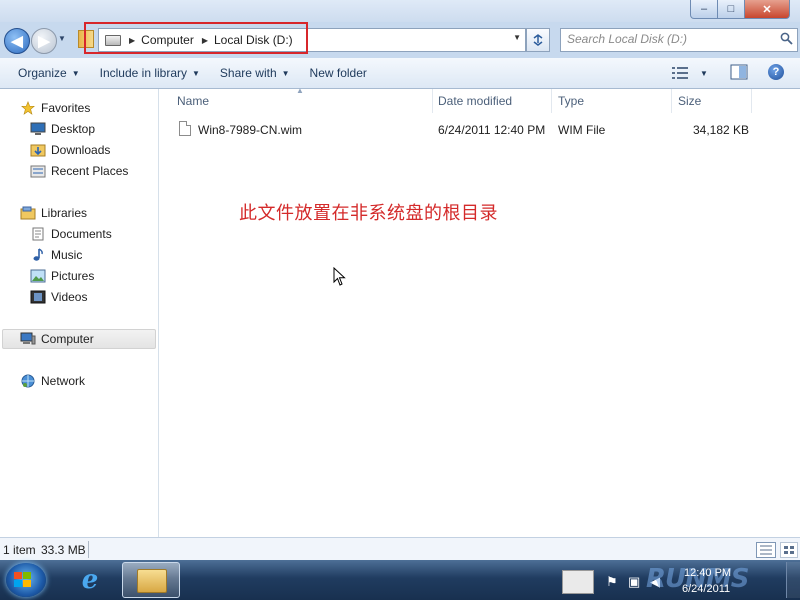 The image size is (800, 600). Describe the element at coordinates (90, 171) in the screenshot. I see `nav-recent-places-label: Recent Places` at that location.